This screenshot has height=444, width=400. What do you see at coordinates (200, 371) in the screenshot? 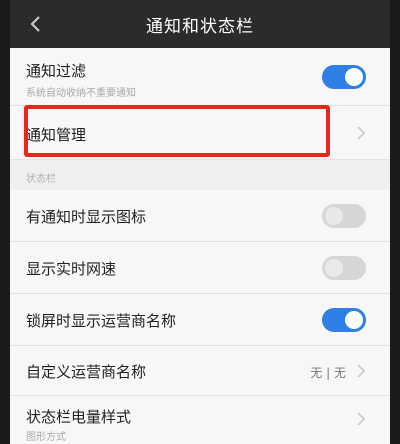
I see `row-custom-carrier: 自定义运营商名称 无 | 无` at bounding box center [200, 371].